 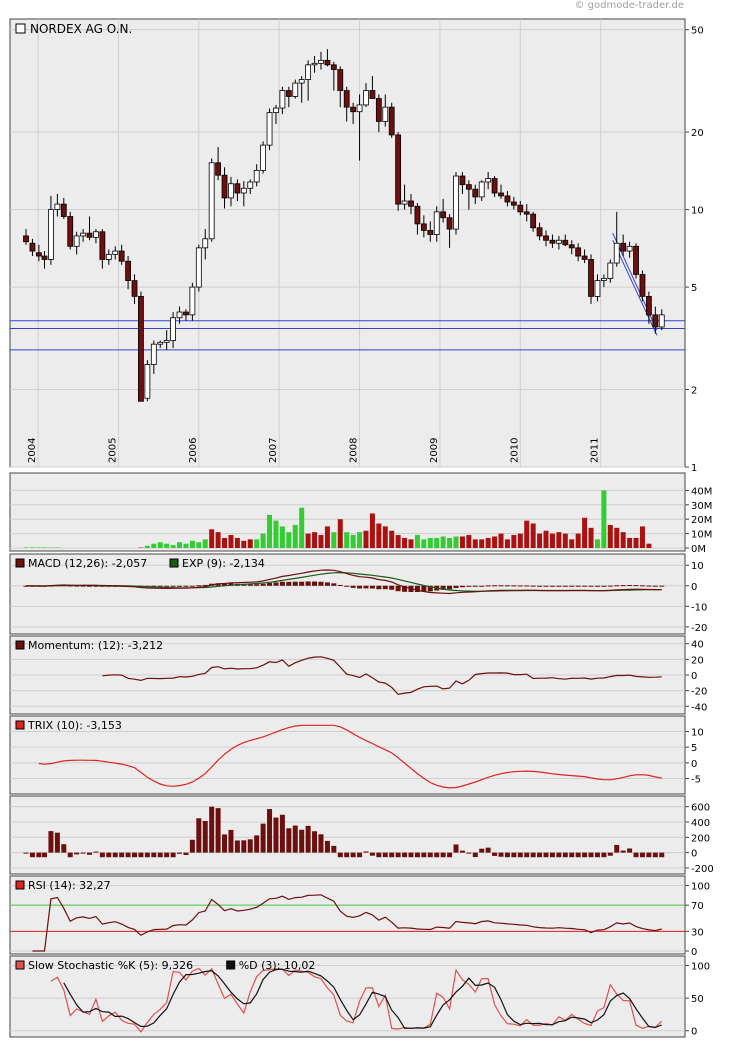 What do you see at coordinates (95, 645) in the screenshot?
I see `legend-label: Momentum: (12): -3,212` at bounding box center [95, 645].